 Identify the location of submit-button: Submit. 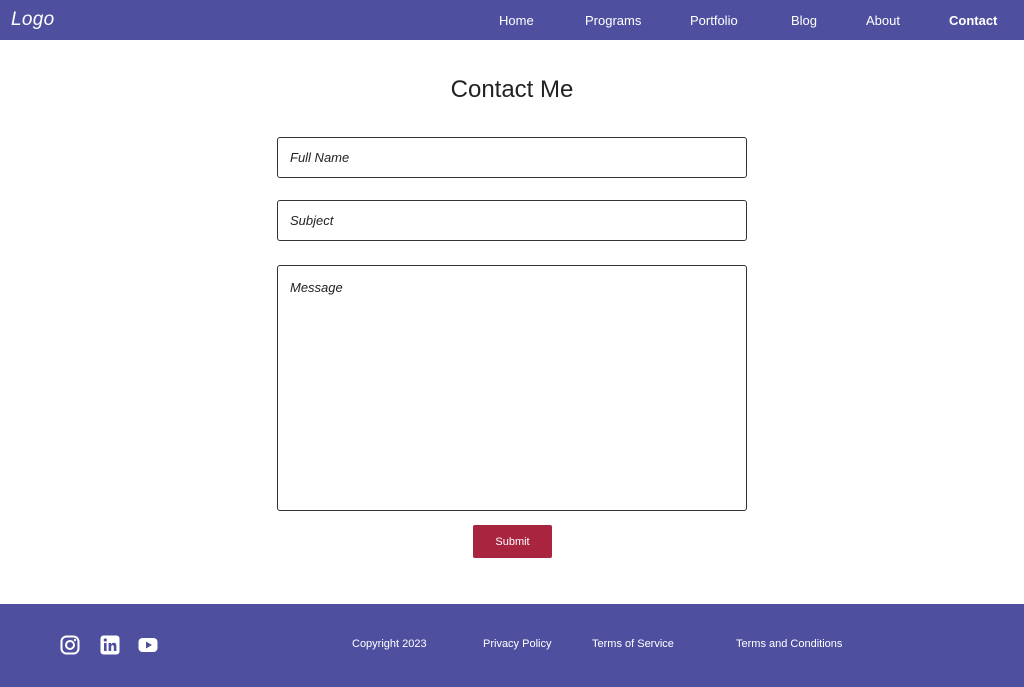
(512, 541).